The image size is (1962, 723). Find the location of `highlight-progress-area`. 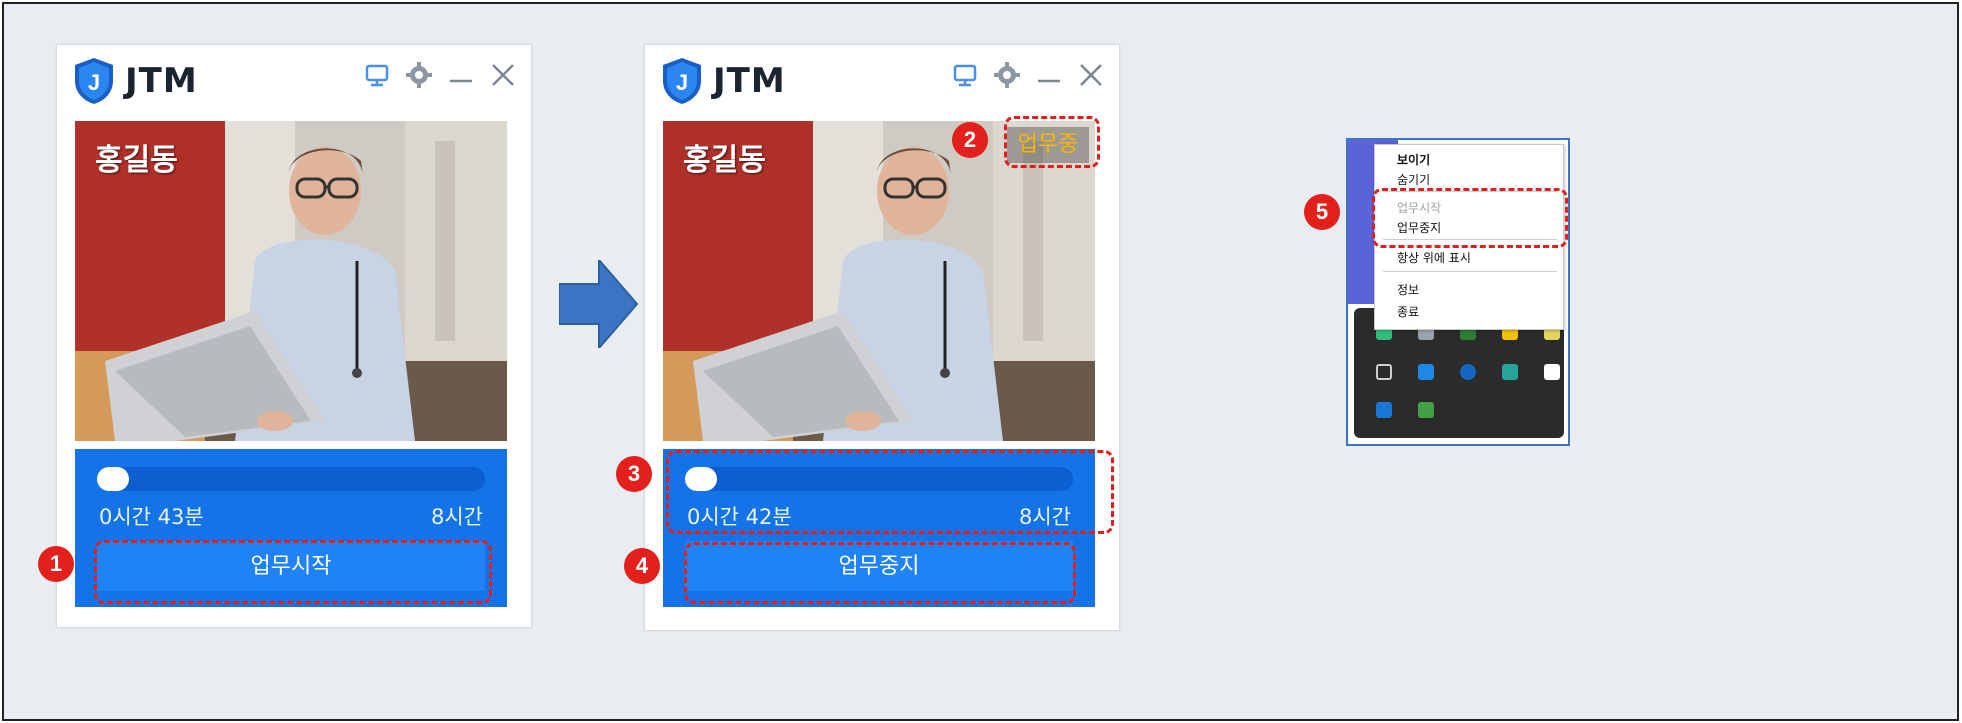

highlight-progress-area is located at coordinates (890, 492).